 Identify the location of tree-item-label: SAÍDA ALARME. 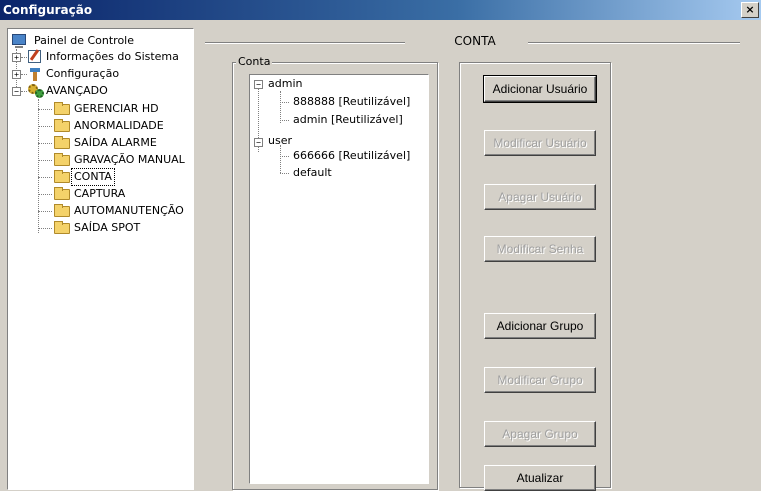
(115, 142).